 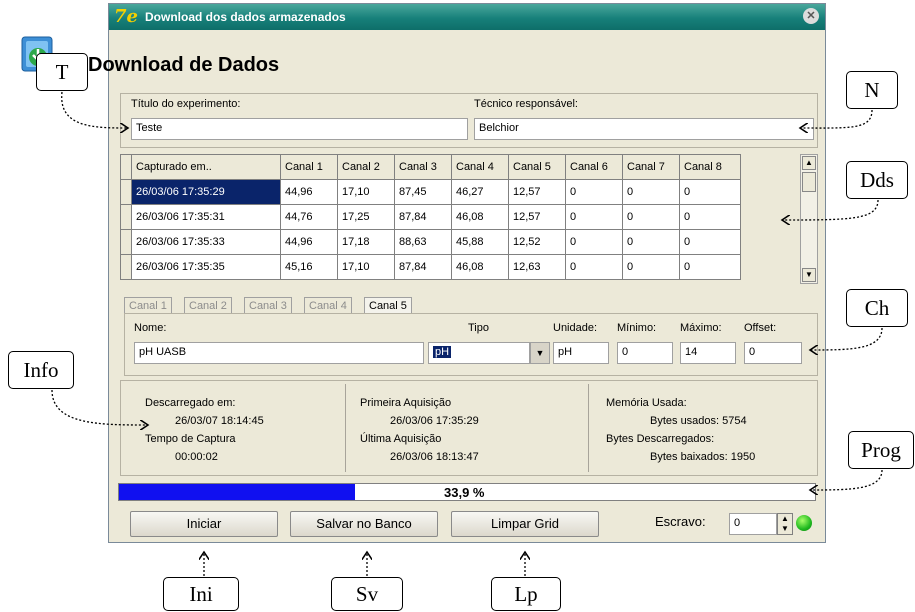 I want to click on arrow-T, so click(x=94, y=109).